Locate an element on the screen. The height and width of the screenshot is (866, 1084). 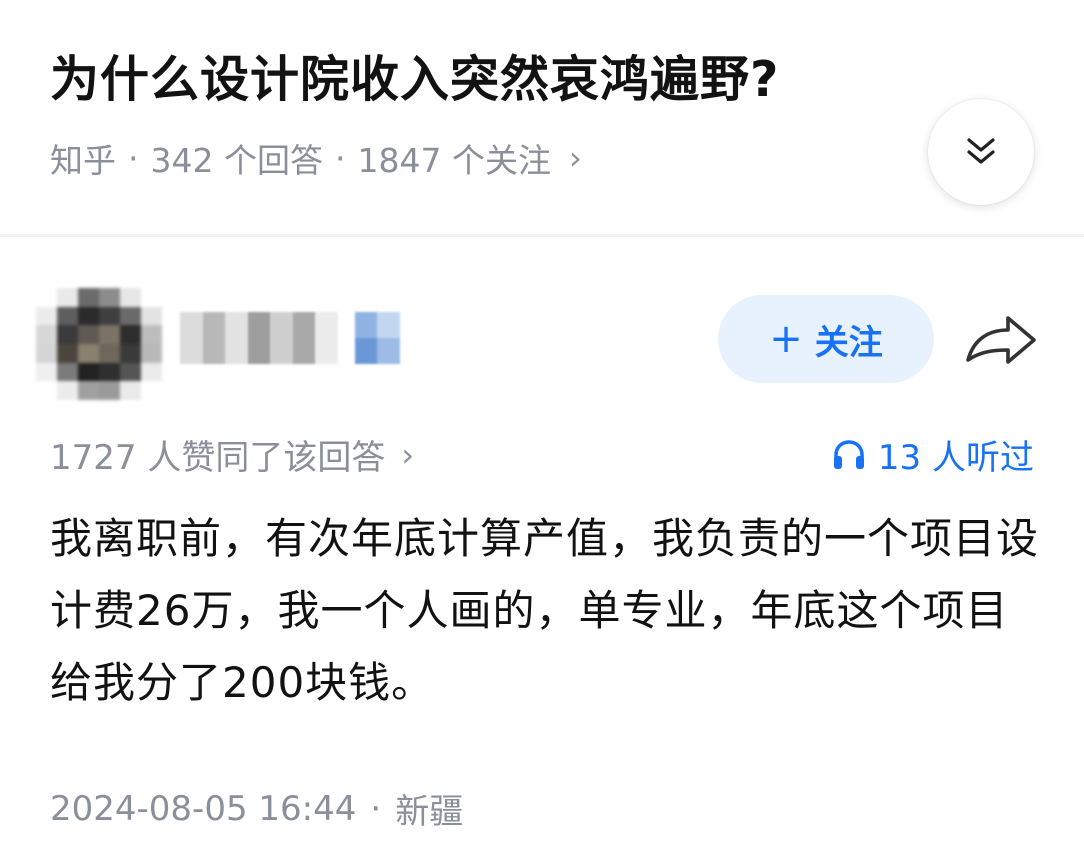
likes-summary: 1727 人赞同了该回答 › is located at coordinates (232, 454).